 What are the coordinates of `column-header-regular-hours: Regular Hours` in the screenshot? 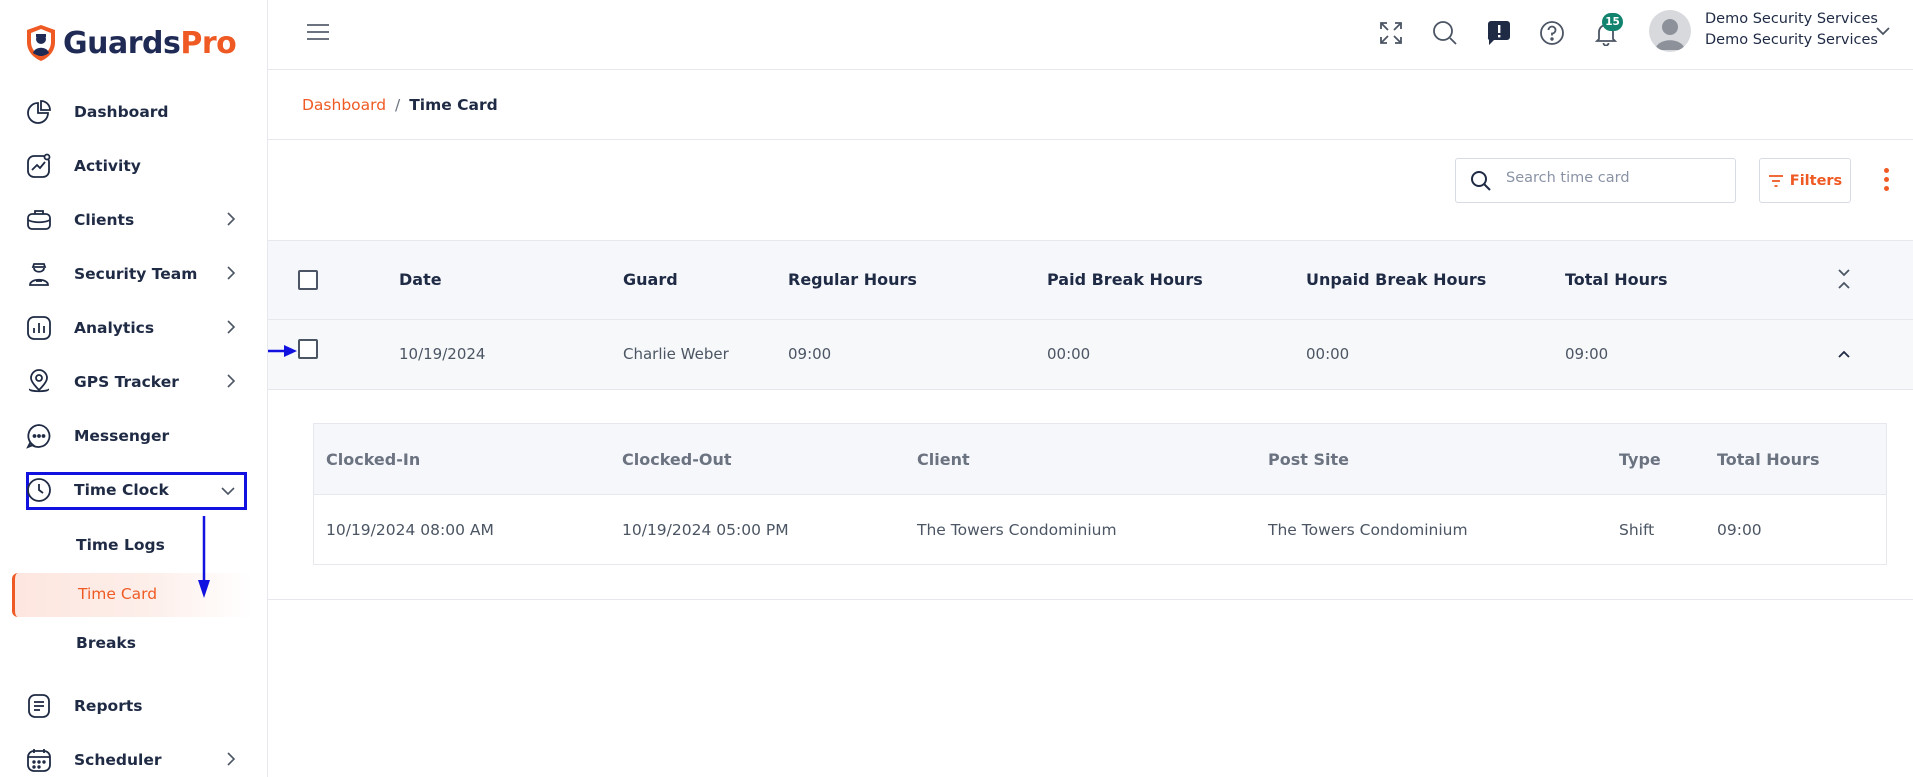 It's located at (852, 279).